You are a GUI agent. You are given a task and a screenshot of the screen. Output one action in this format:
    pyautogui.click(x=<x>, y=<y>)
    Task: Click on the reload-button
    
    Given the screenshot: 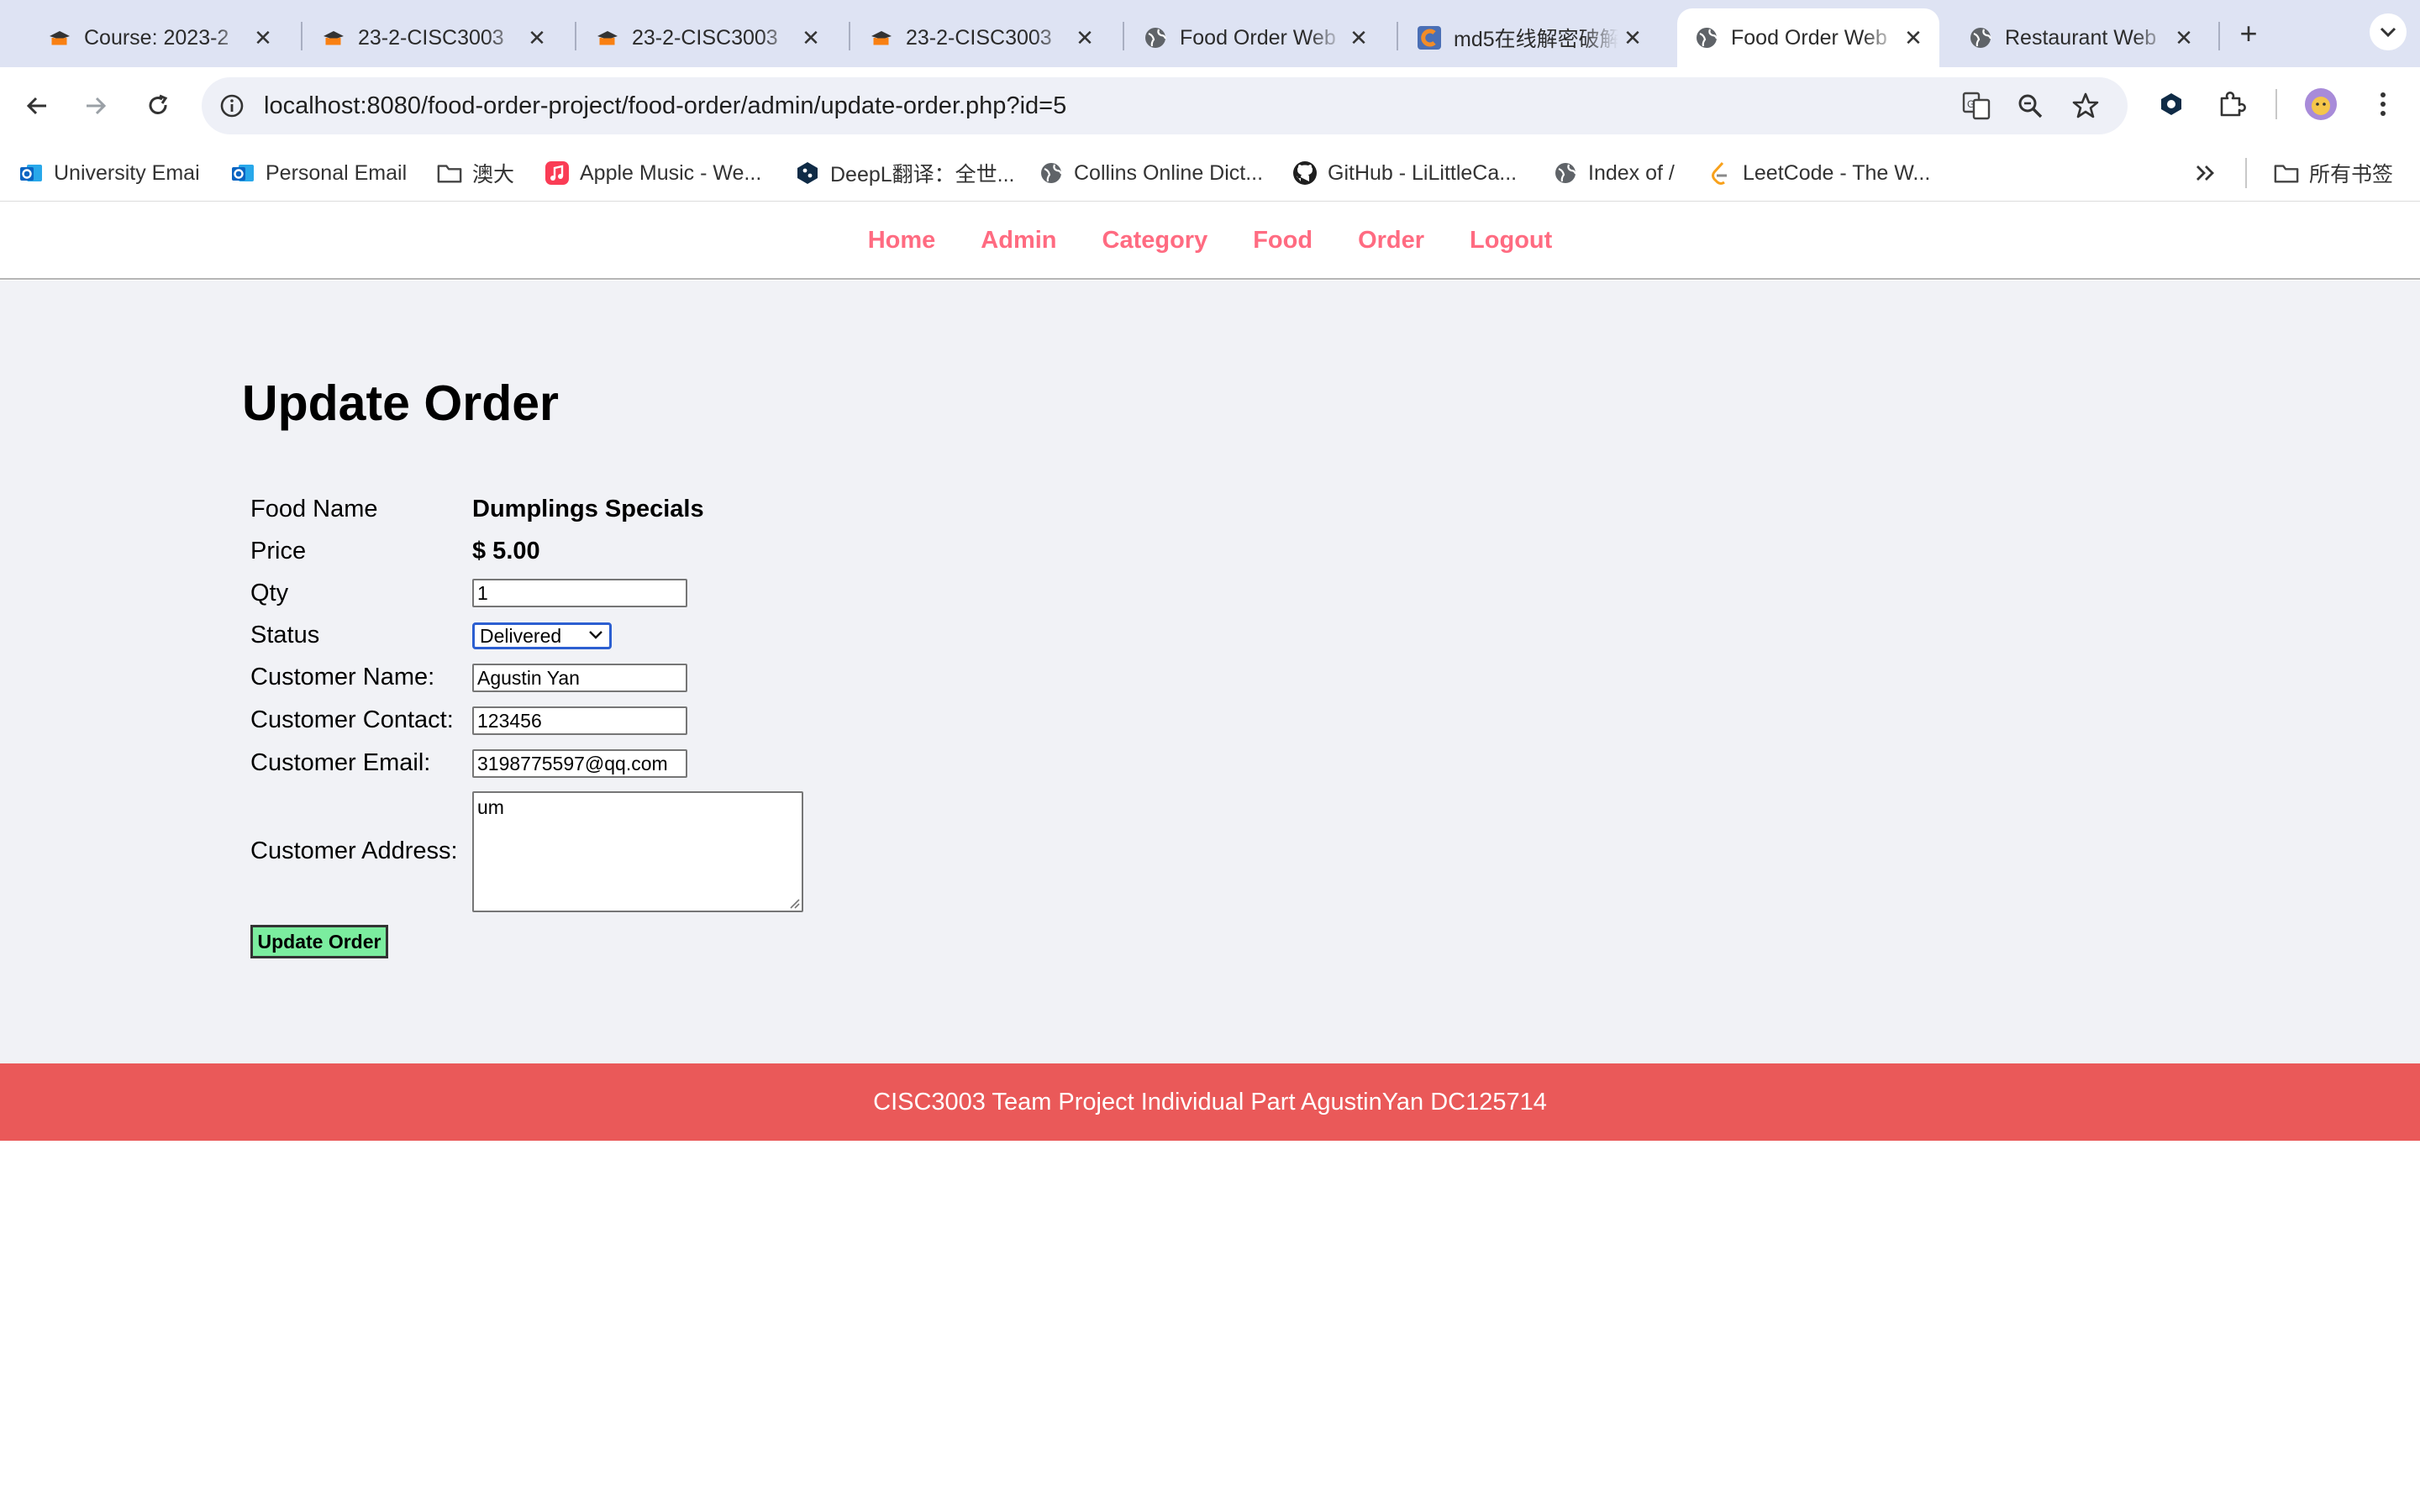 What is the action you would take?
    pyautogui.click(x=158, y=106)
    